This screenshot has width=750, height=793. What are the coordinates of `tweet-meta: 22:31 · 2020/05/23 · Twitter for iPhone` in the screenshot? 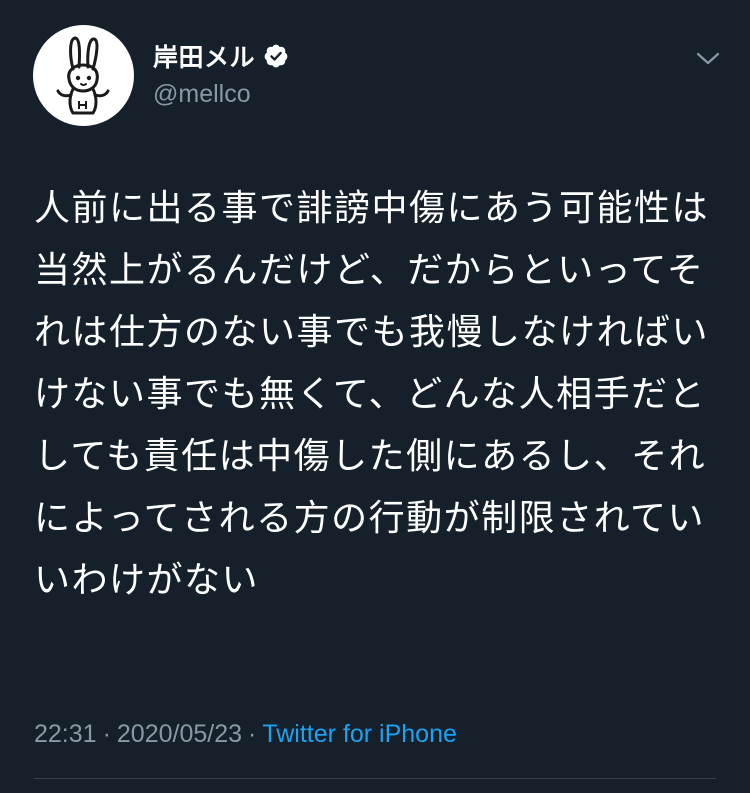 It's located at (245, 734).